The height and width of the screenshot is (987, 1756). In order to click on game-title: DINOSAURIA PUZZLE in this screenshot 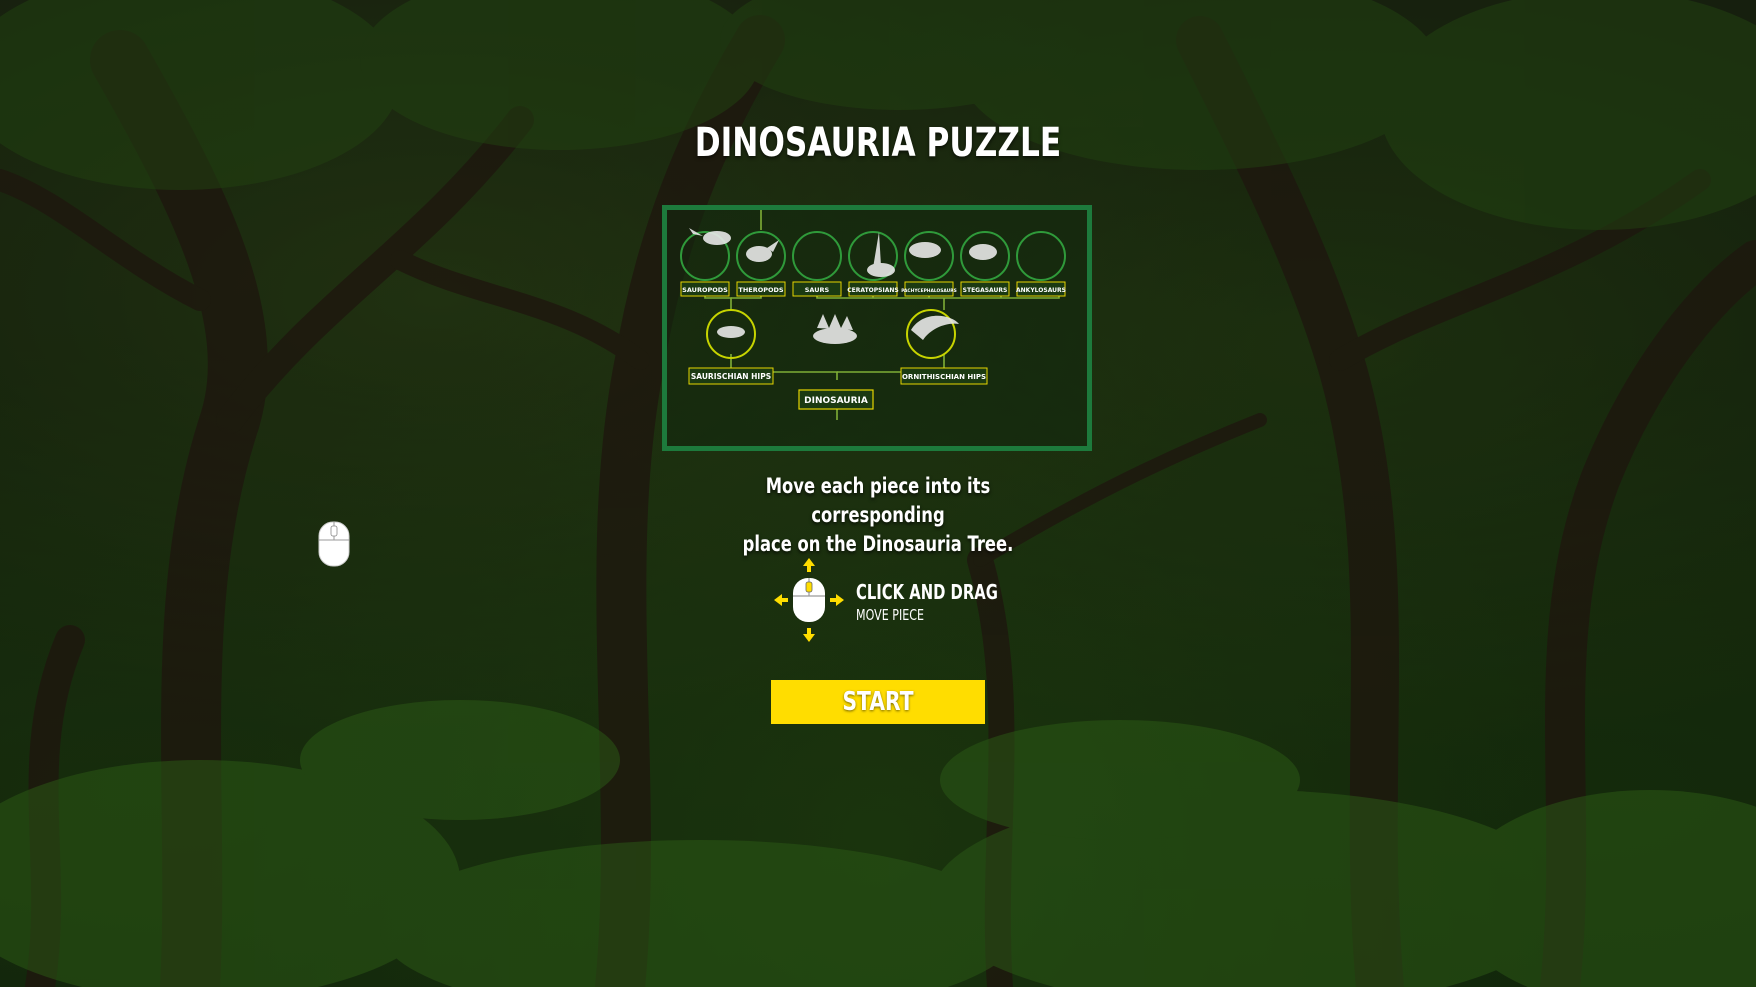, I will do `click(878, 143)`.